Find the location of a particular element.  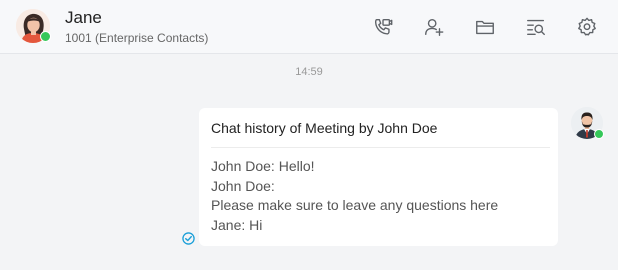

files-button is located at coordinates (485, 27).